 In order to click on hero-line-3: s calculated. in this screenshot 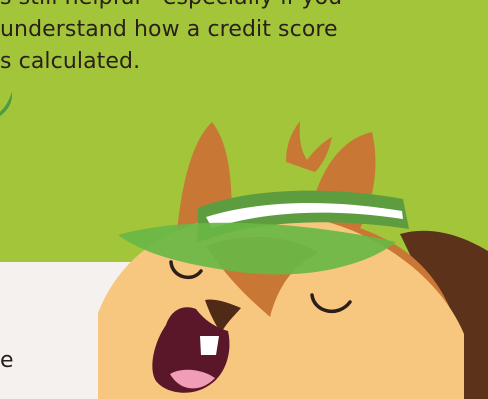, I will do `click(70, 61)`.